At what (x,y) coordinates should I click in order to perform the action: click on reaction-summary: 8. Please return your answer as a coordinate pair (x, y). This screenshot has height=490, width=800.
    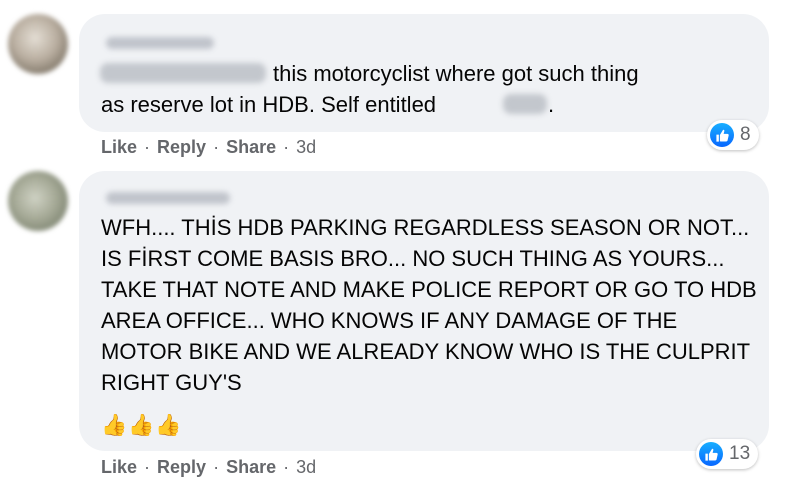
    Looking at the image, I should click on (733, 135).